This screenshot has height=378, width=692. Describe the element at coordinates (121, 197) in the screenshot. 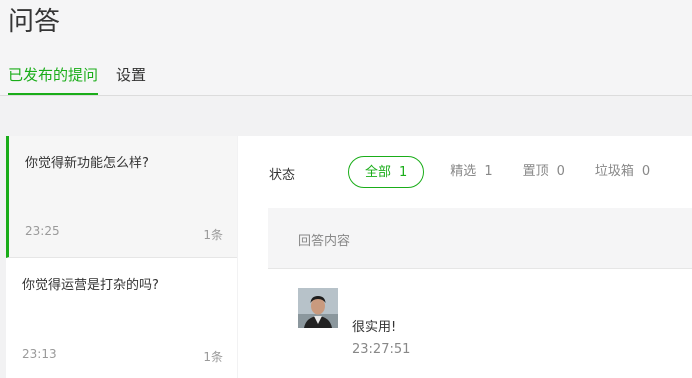

I see `question-item: 你觉得新功能怎么样? 23:25 1条` at that location.